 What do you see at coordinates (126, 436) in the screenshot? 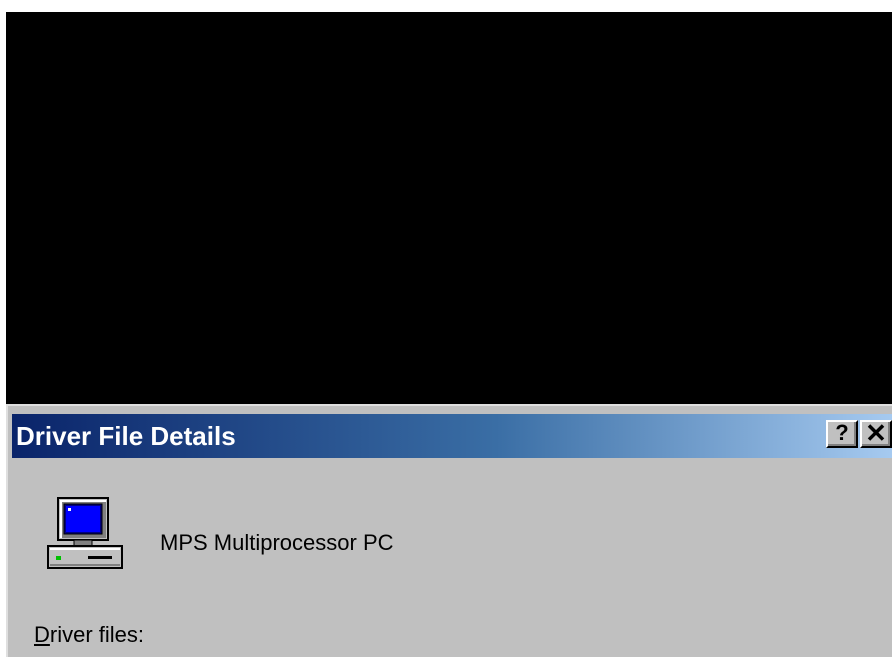
I see `dialog-title: Driver File Details` at bounding box center [126, 436].